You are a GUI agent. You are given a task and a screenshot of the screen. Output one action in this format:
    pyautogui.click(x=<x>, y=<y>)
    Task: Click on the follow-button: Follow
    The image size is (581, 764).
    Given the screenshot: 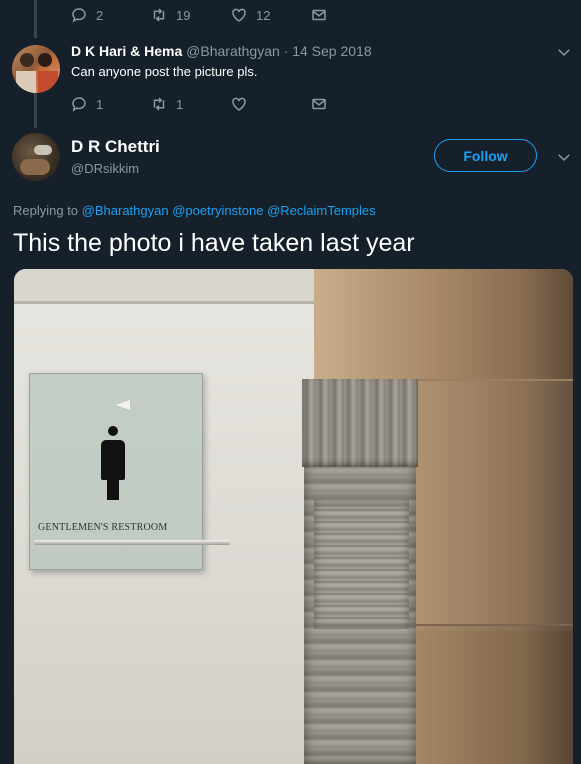 What is the action you would take?
    pyautogui.click(x=485, y=155)
    